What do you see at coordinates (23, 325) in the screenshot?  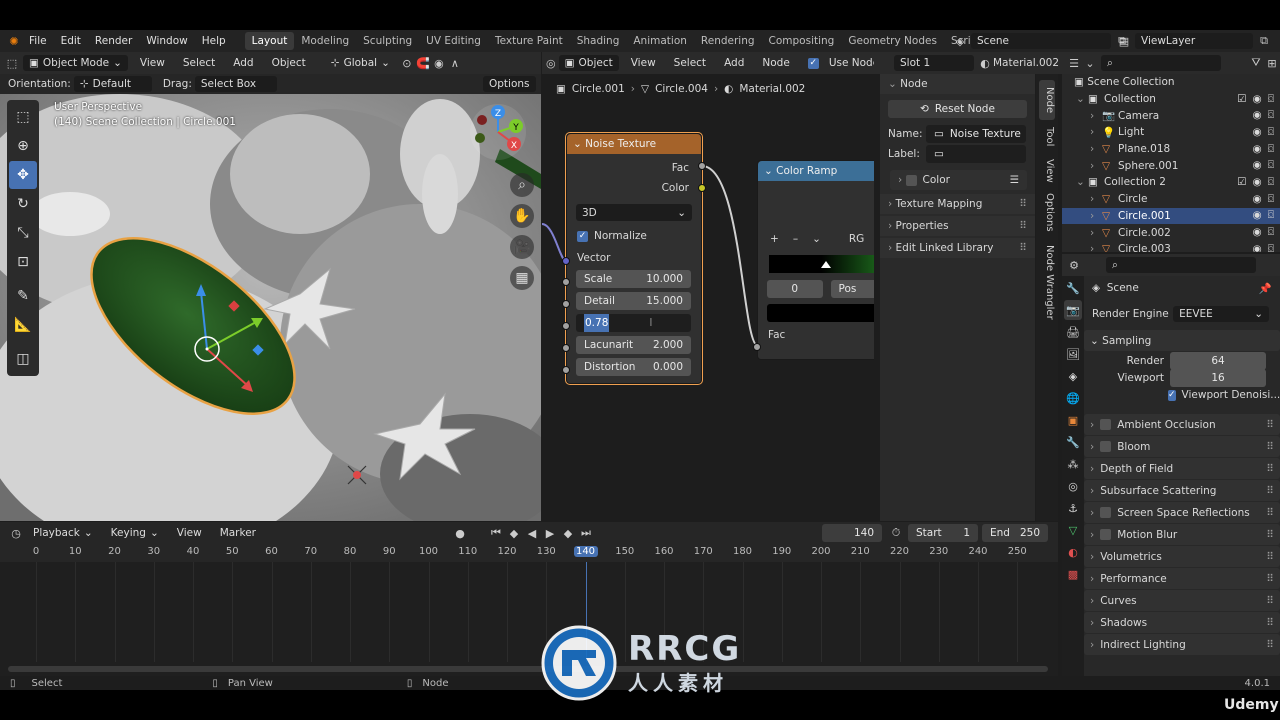 I see `measure-icon: 📐` at bounding box center [23, 325].